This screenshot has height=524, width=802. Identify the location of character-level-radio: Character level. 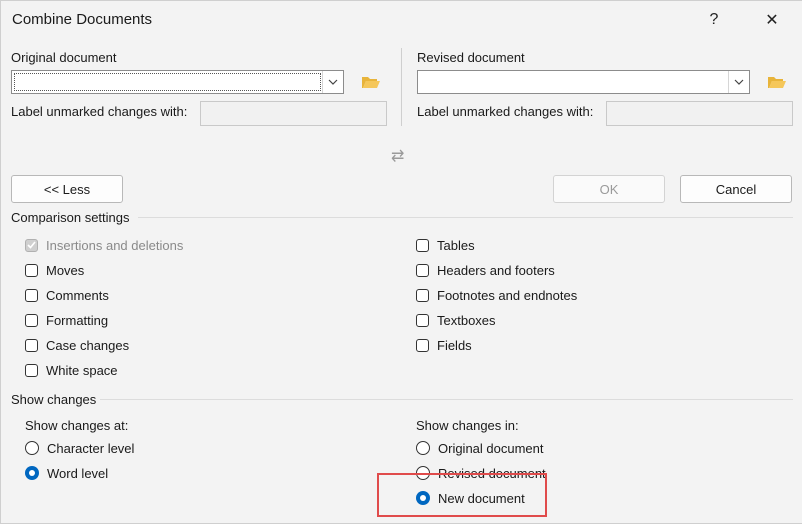
(79, 448).